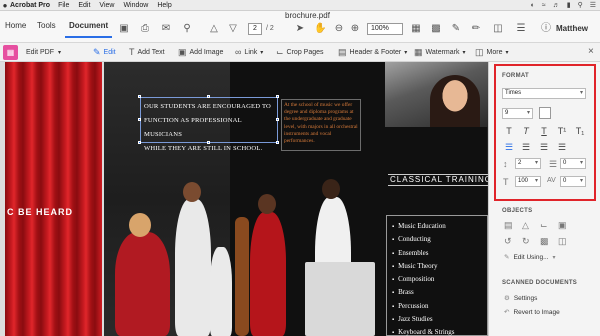 The height and width of the screenshot is (336, 600). I want to click on menu-window: Window, so click(135, 5).